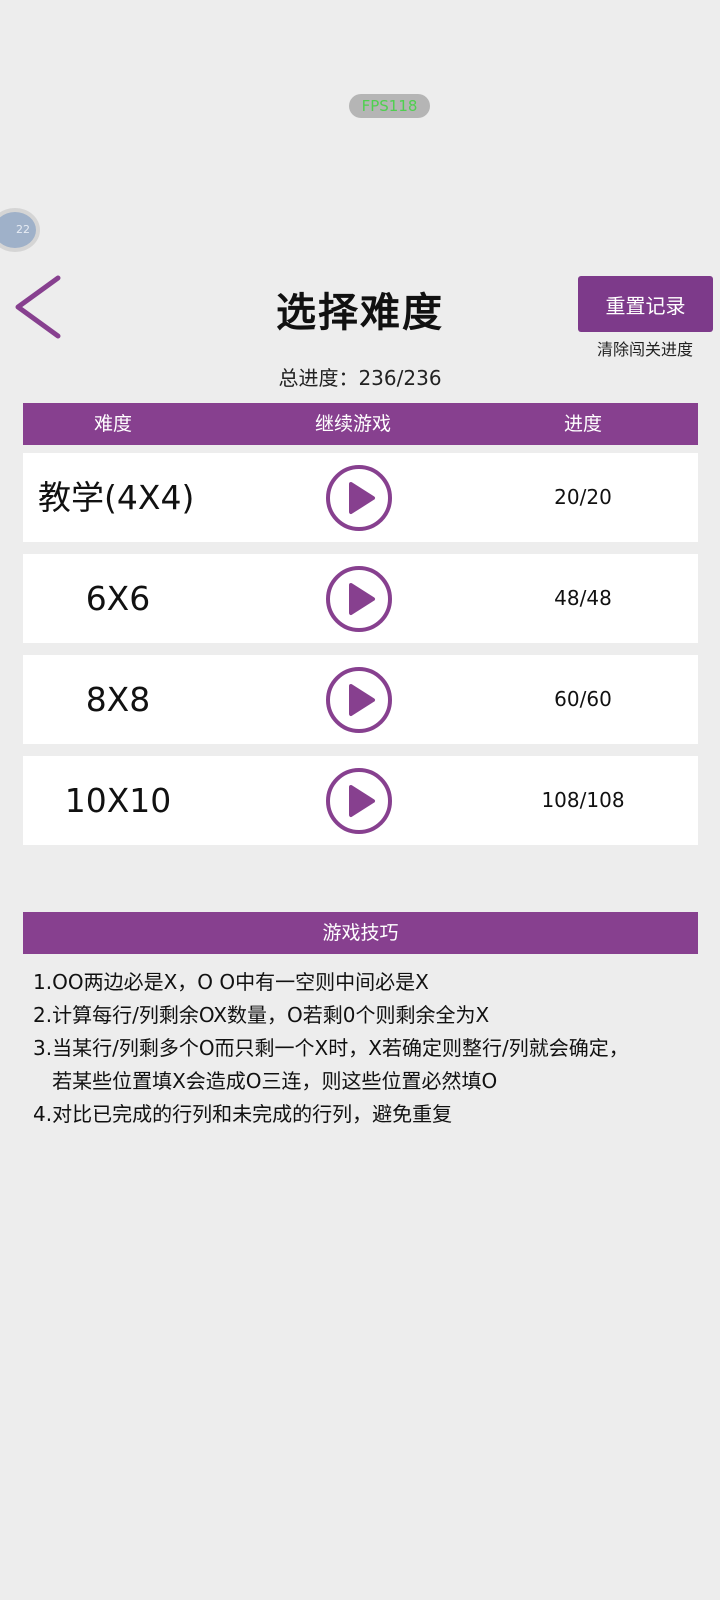 This screenshot has height=1600, width=720. Describe the element at coordinates (118, 800) in the screenshot. I see `level-name: 10X10` at that location.